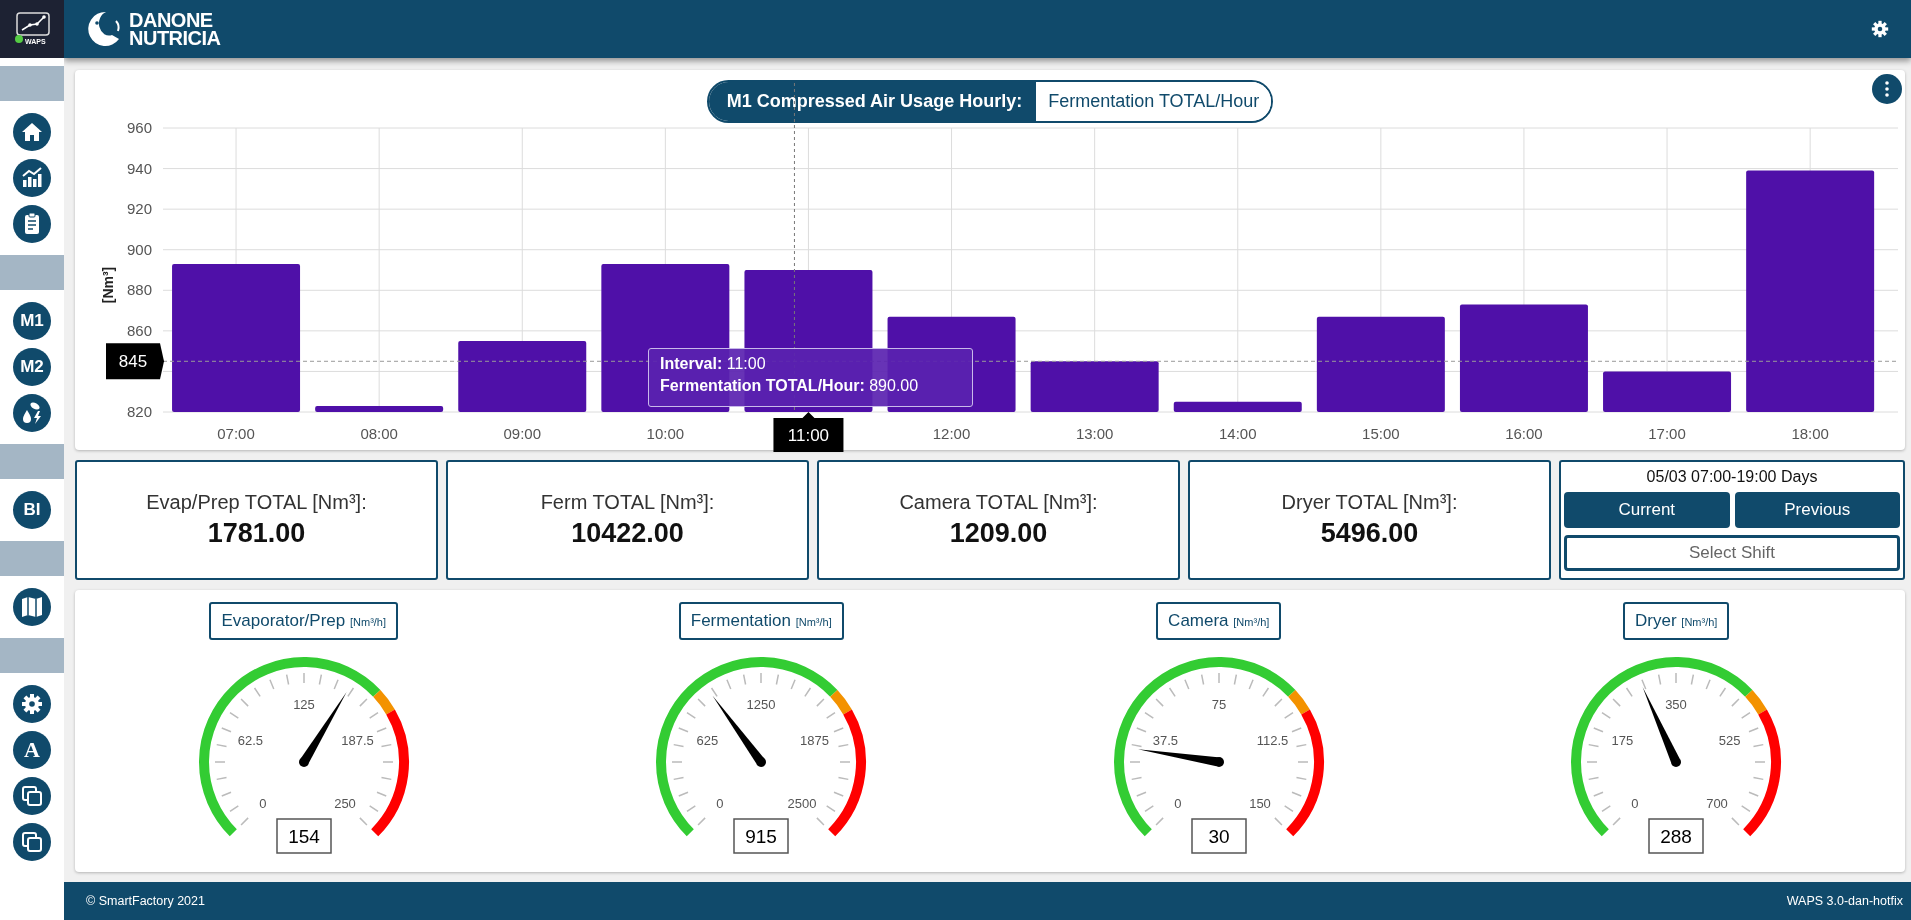 The image size is (1911, 920). I want to click on version-text: WAPS 3.0-dan-hotfix, so click(1844, 901).